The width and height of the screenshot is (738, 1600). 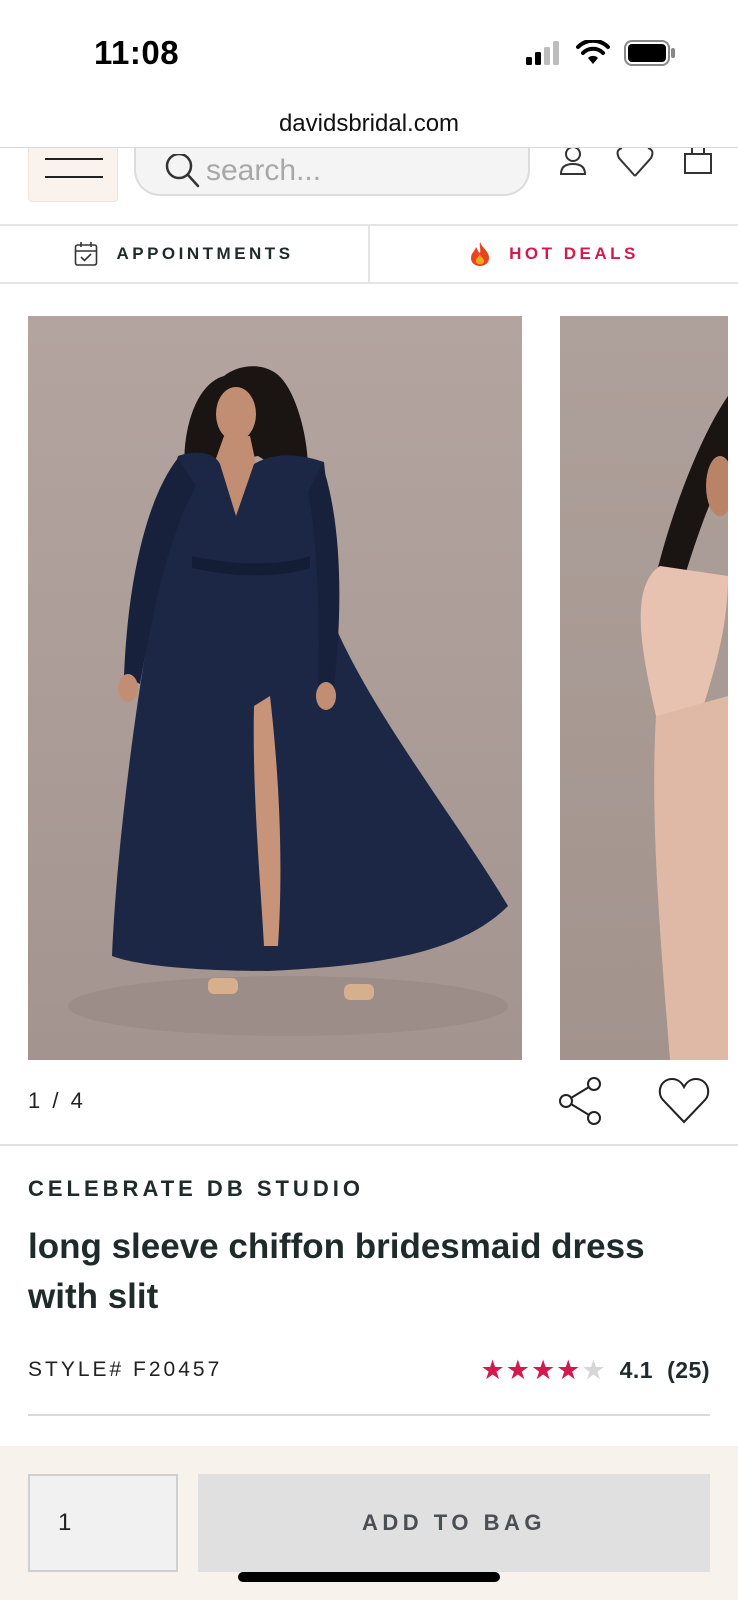 What do you see at coordinates (73, 175) in the screenshot?
I see `menu-button` at bounding box center [73, 175].